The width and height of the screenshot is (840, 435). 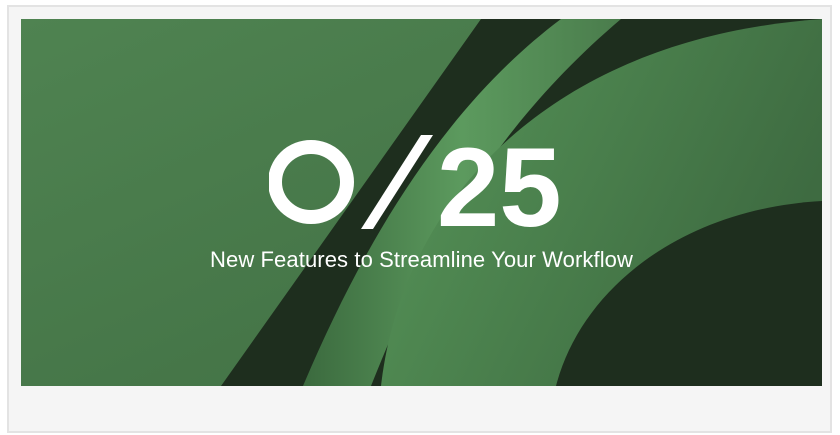 I want to click on logo-number: 25, so click(x=499, y=182).